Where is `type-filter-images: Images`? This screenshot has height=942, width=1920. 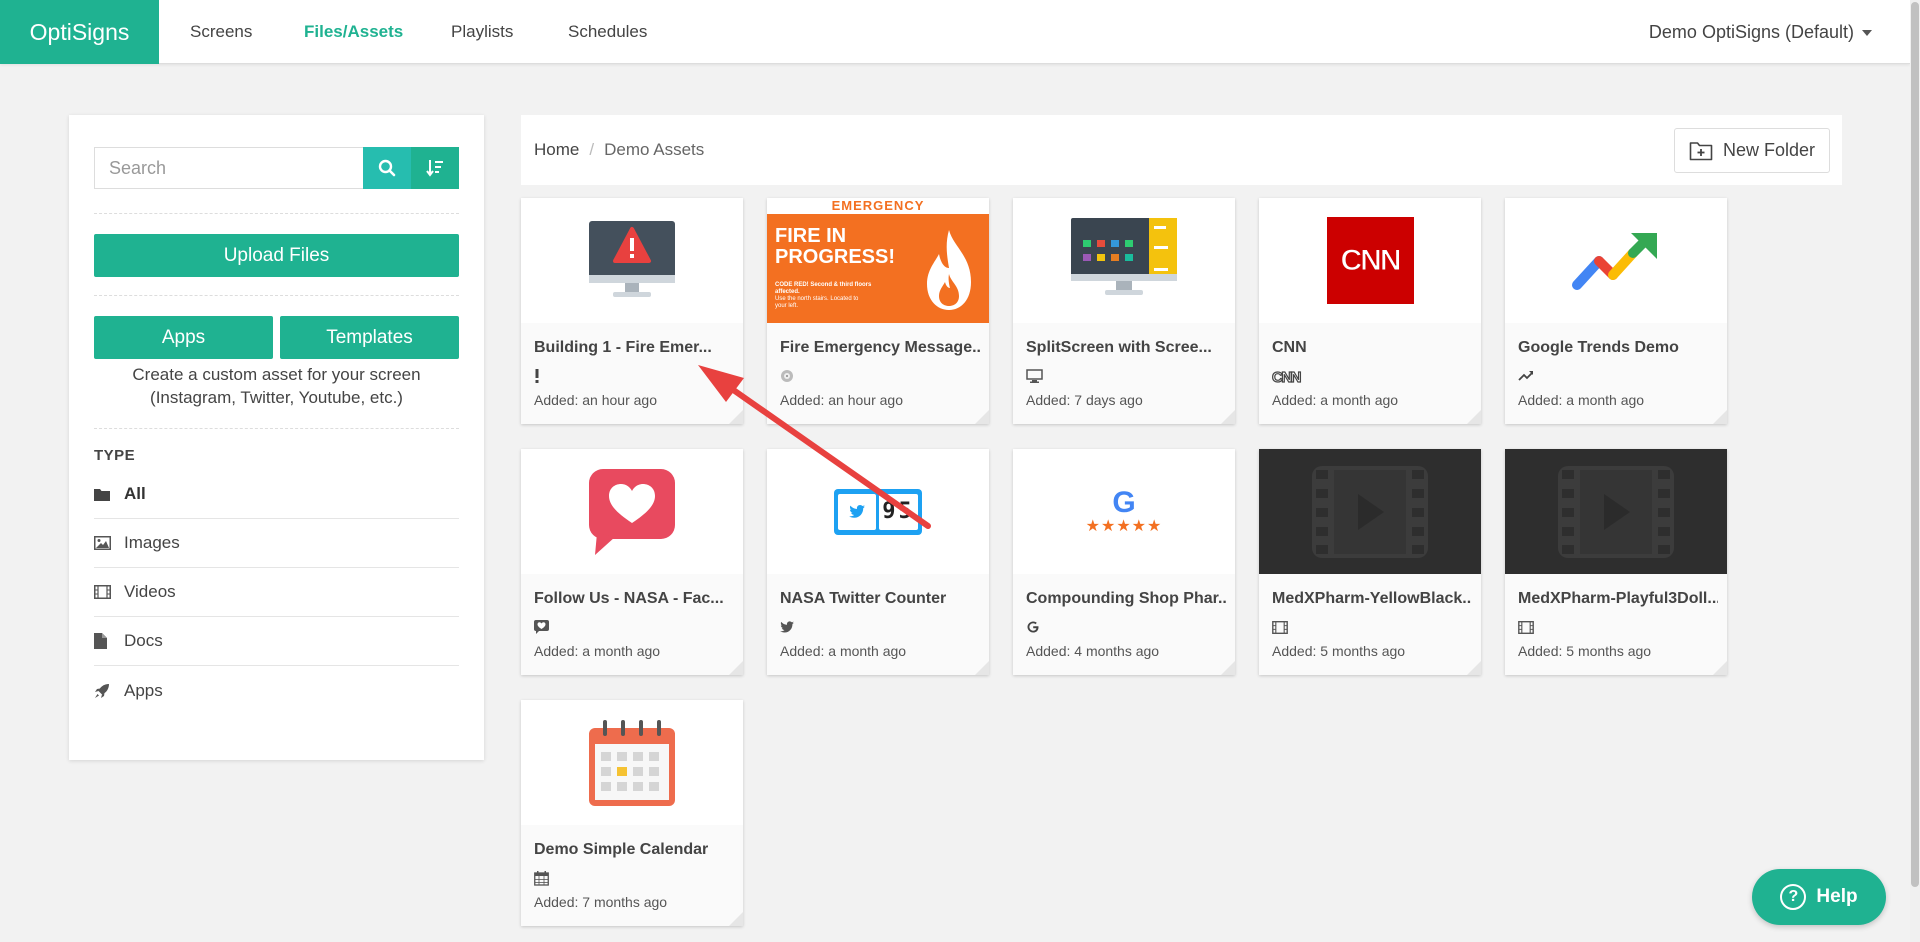
type-filter-images: Images is located at coordinates (276, 543).